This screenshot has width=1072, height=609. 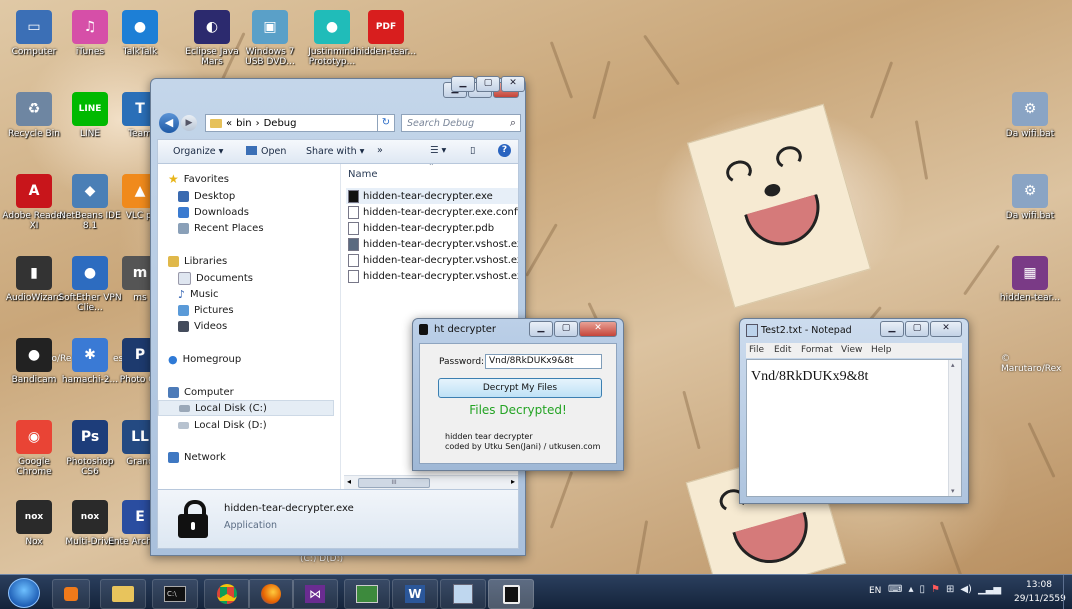 I want to click on organize-menu: Organize ▾, so click(x=198, y=151).